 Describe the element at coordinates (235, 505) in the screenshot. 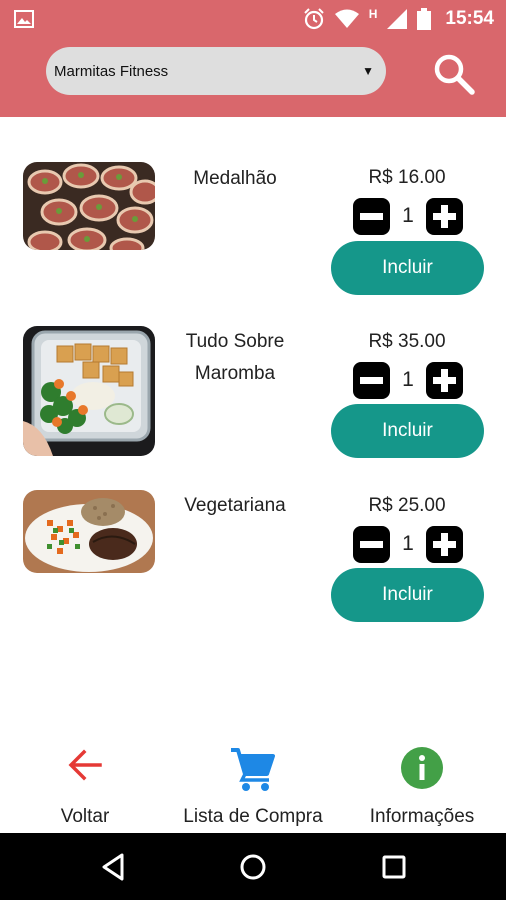

I see `product-name: Vegetariana` at that location.